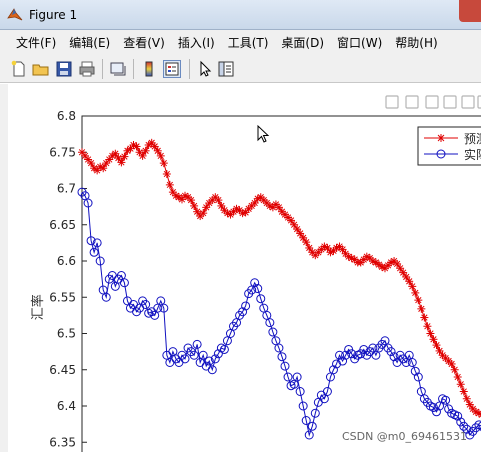 This screenshot has width=481, height=452. Describe the element at coordinates (144, 42) in the screenshot. I see `menu-view: 查看(V)` at that location.